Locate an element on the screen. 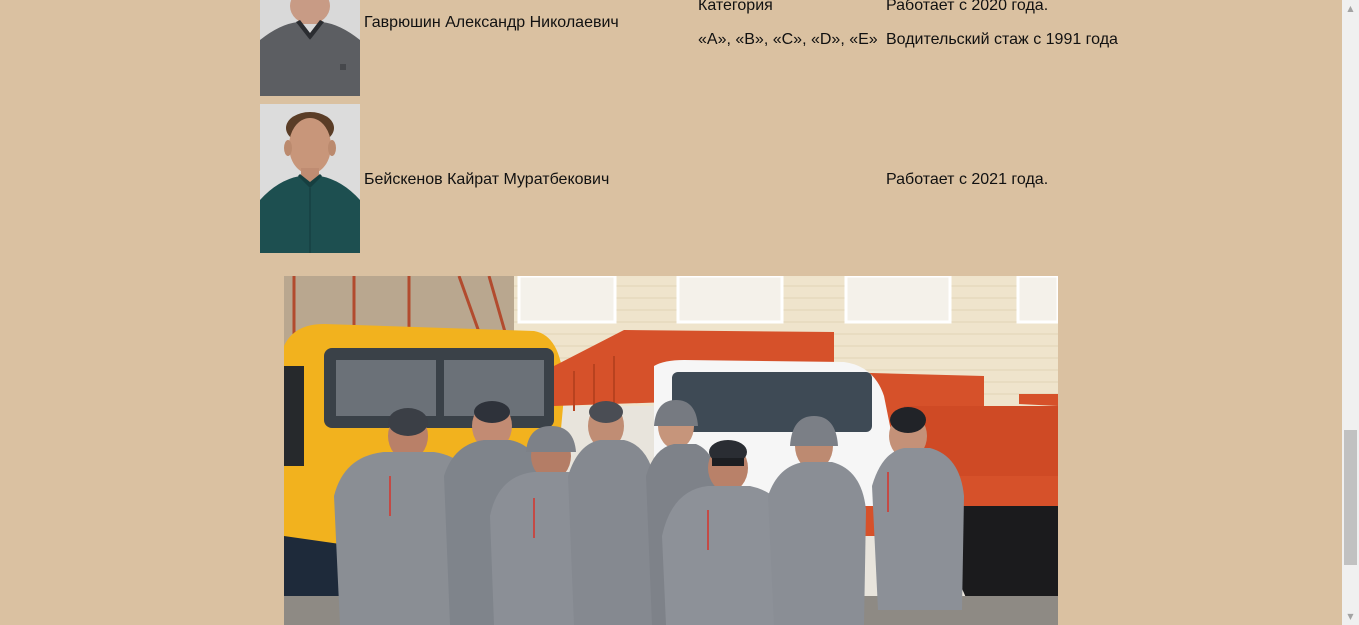  employee-category-value: «A», «B», «C», «D», «E» is located at coordinates (788, 39).